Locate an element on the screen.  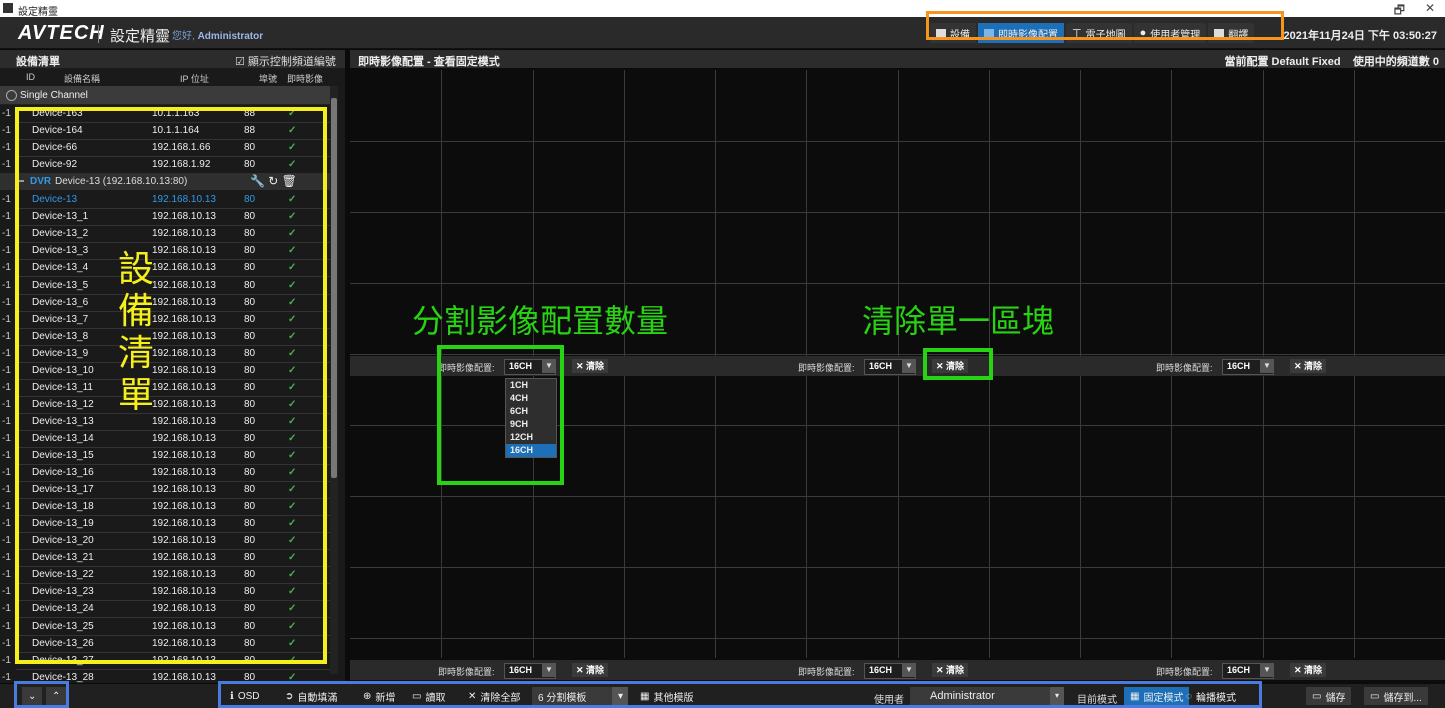
annotation-char: 單 is located at coordinates (136, 395).